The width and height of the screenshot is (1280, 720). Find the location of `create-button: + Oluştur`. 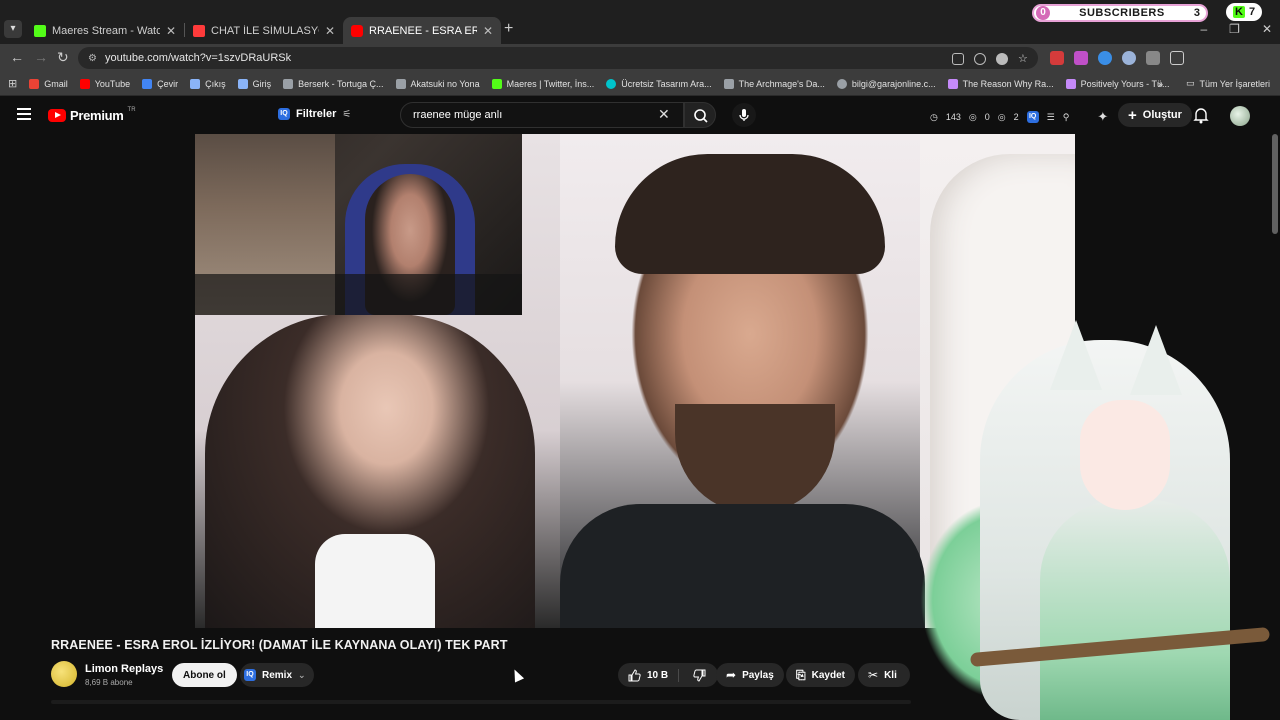

create-button: + Oluştur is located at coordinates (1155, 115).